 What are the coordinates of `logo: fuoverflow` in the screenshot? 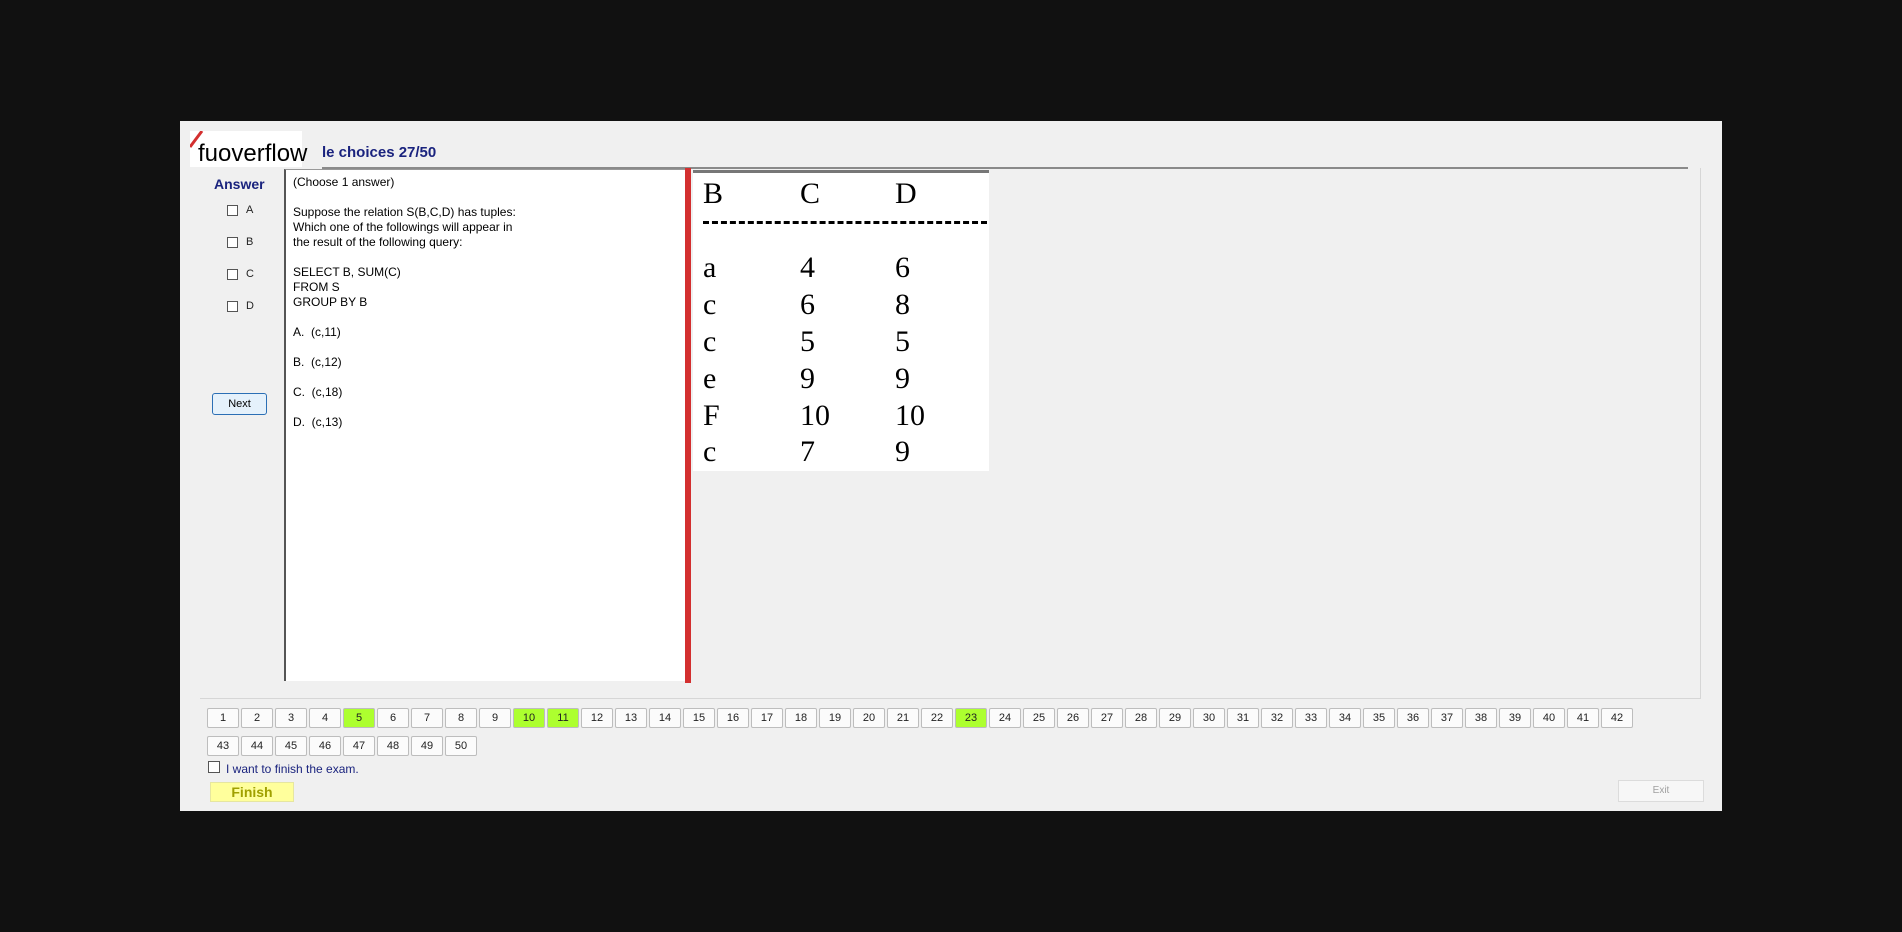 It's located at (248, 149).